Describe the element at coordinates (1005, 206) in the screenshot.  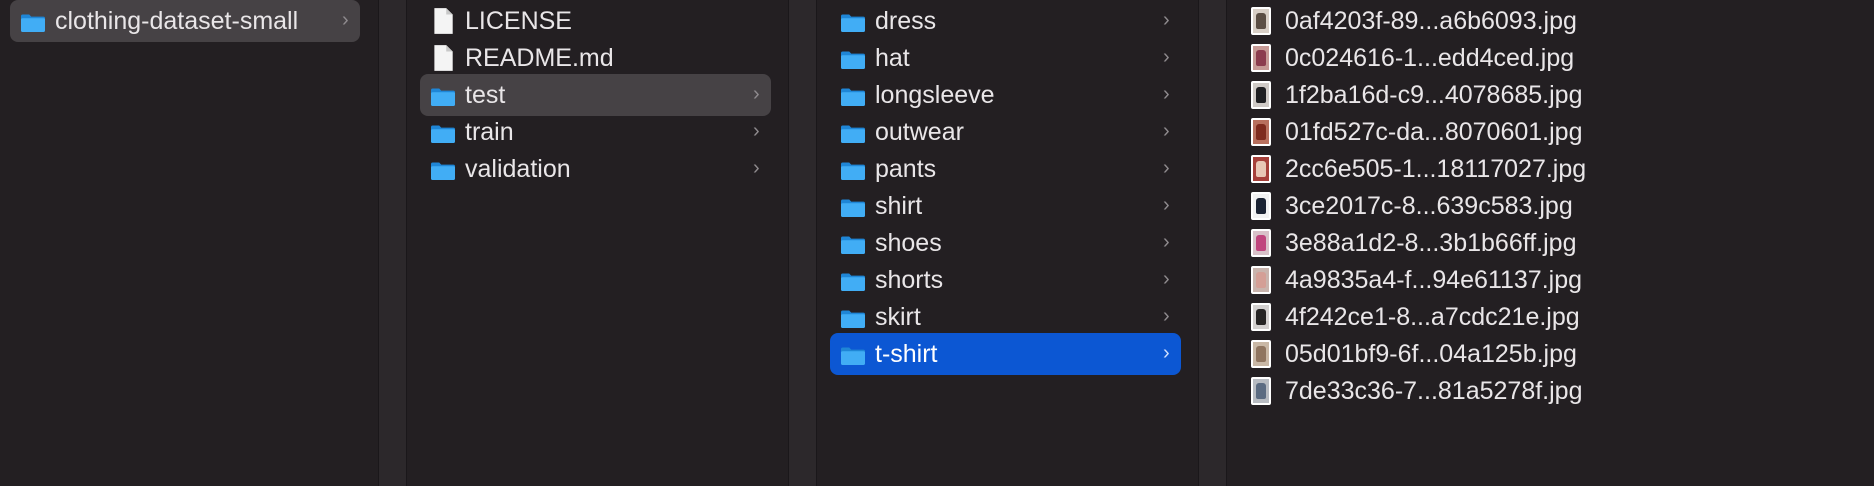
I see `folder-item: shirt ›` at that location.